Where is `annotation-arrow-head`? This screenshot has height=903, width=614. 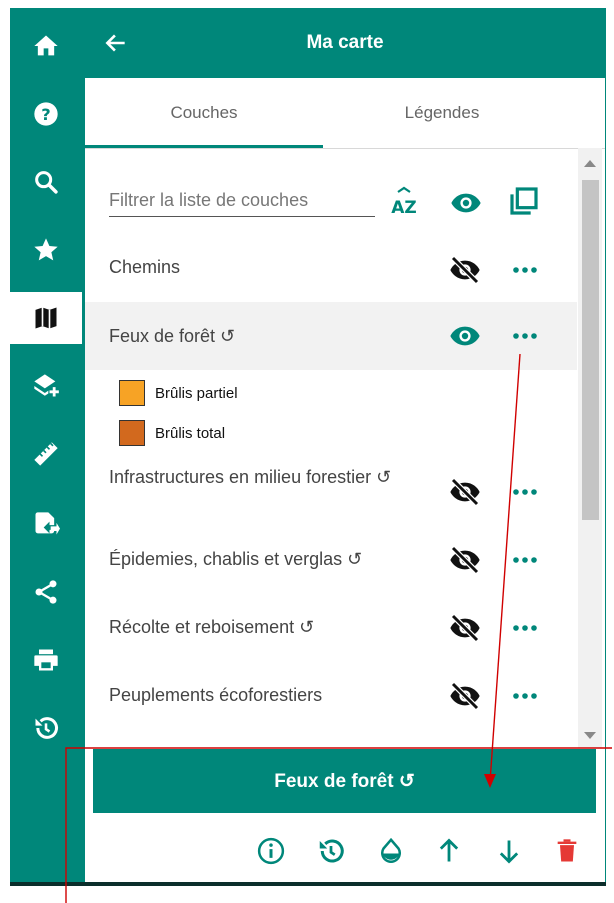
annotation-arrow-head is located at coordinates (490, 781).